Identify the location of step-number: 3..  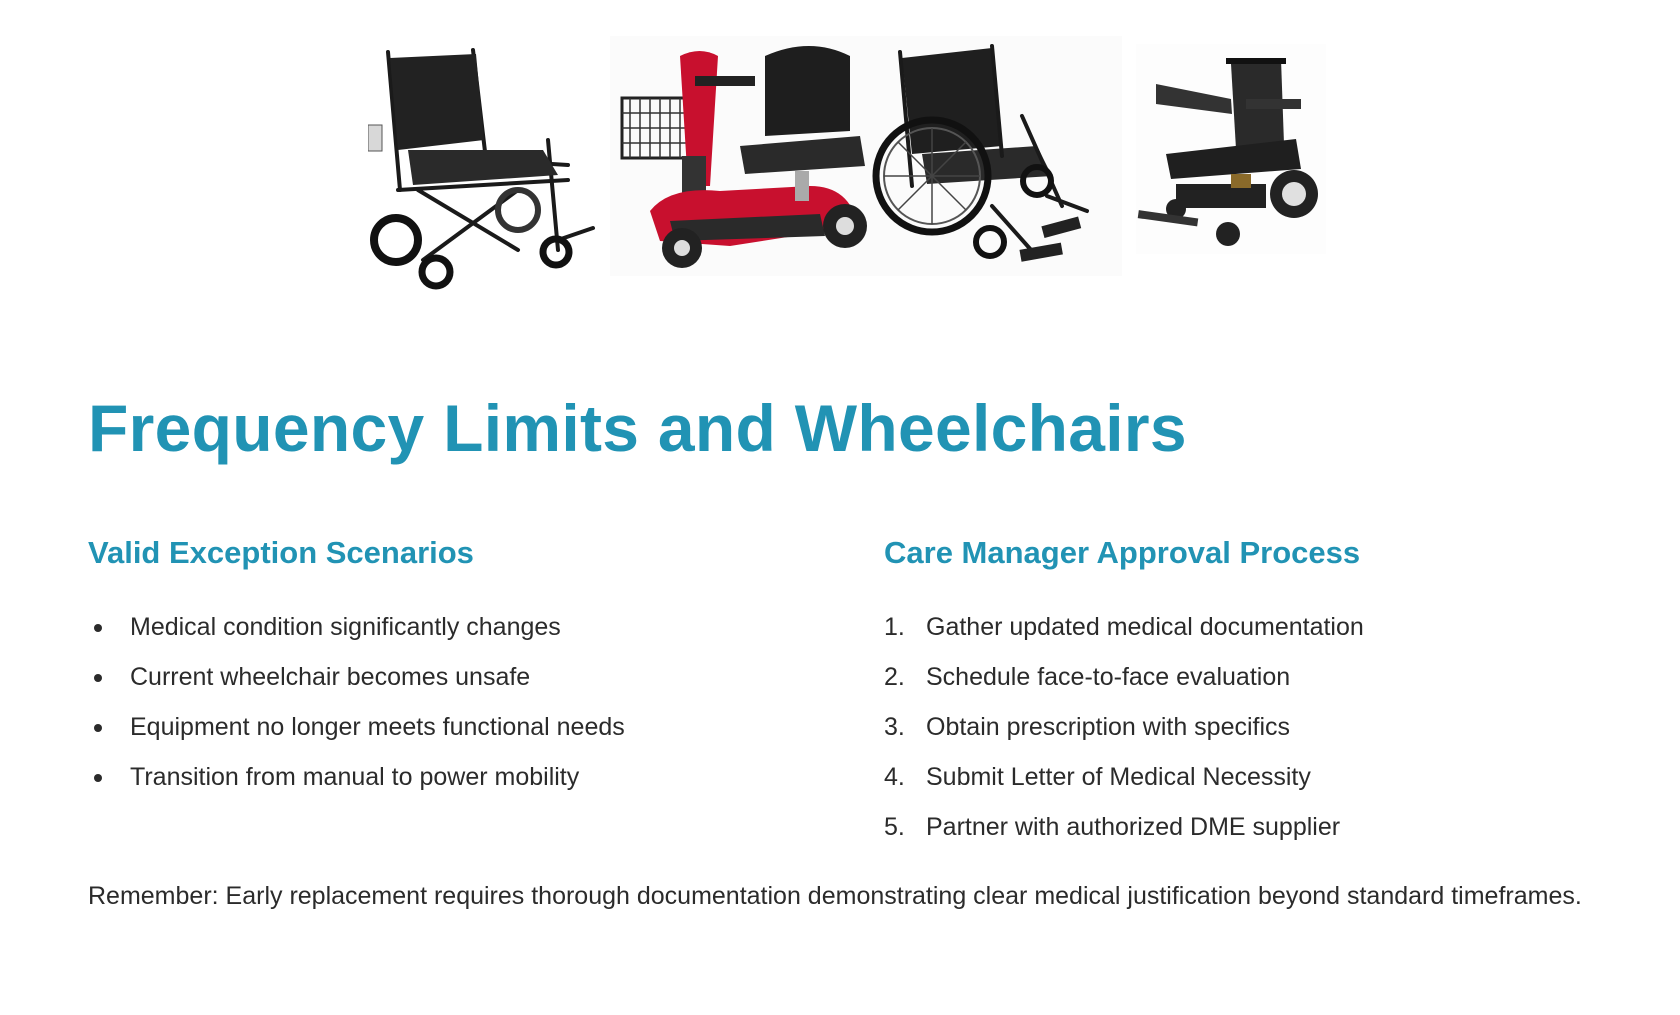
(894, 727).